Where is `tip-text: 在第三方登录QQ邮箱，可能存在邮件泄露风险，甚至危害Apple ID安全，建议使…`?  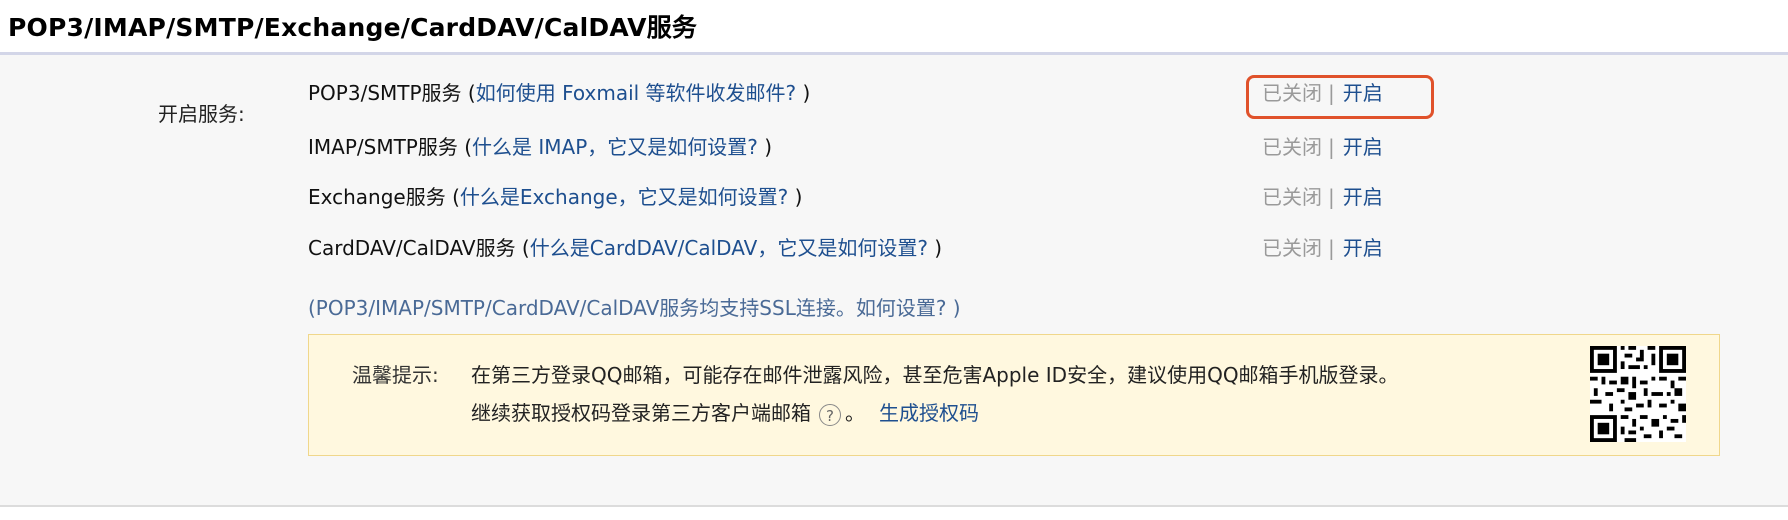 tip-text: 在第三方登录QQ邮箱，可能存在邮件泄露风险，甚至危害Apple ID安全，建议使… is located at coordinates (935, 375).